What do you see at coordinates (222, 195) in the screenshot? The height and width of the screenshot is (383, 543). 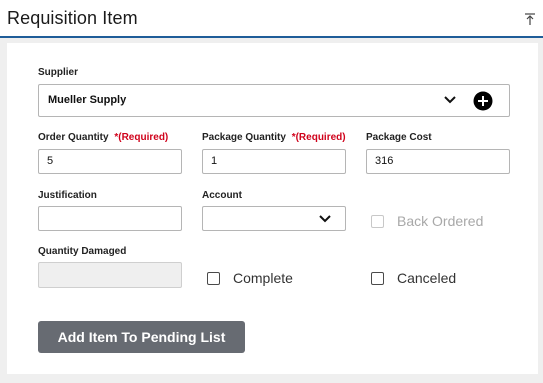 I see `account-label: Account` at bounding box center [222, 195].